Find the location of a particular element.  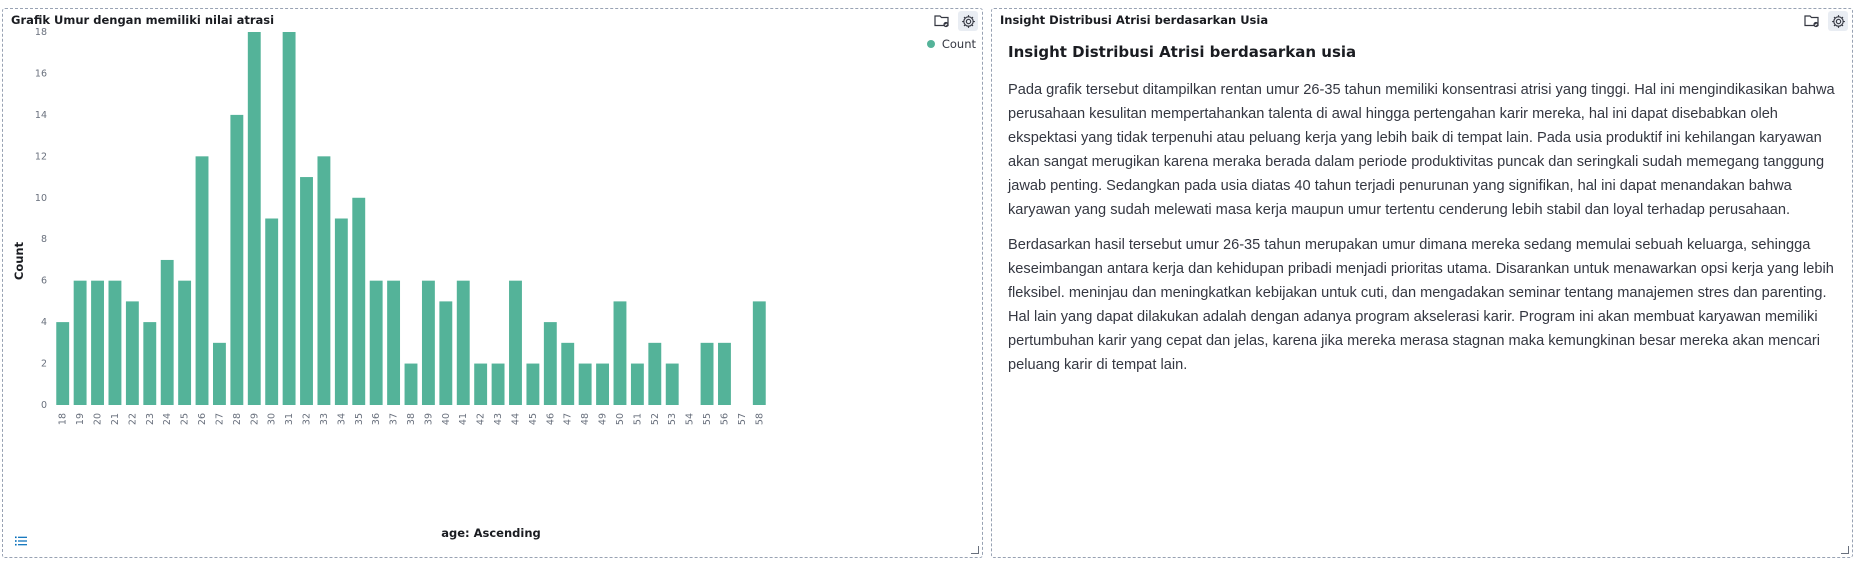

x-tick-label: 57 is located at coordinates (742, 419).